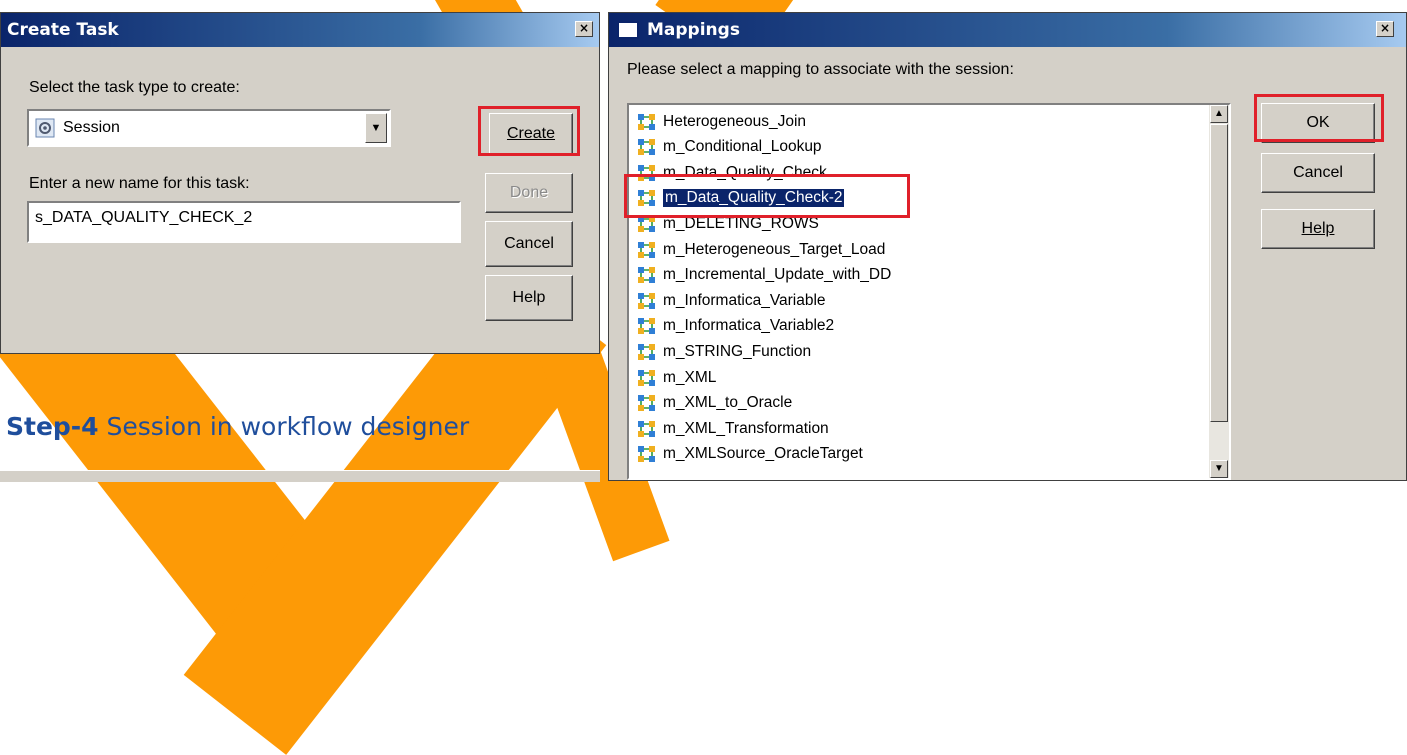 Image resolution: width=1407 pixels, height=755 pixels. Describe the element at coordinates (1007, 30) in the screenshot. I see `mappings-titlebar: Mappings` at that location.